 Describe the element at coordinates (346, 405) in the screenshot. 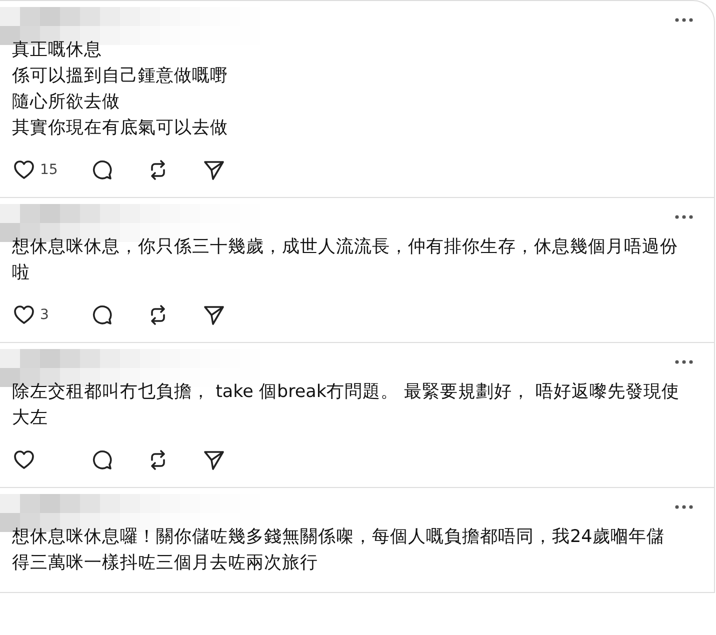

I see `comment-text: 除左交租都叫冇乜負擔， take 個break冇問題。 最緊要規劃好， 唔好返嚟先發現使大左` at that location.